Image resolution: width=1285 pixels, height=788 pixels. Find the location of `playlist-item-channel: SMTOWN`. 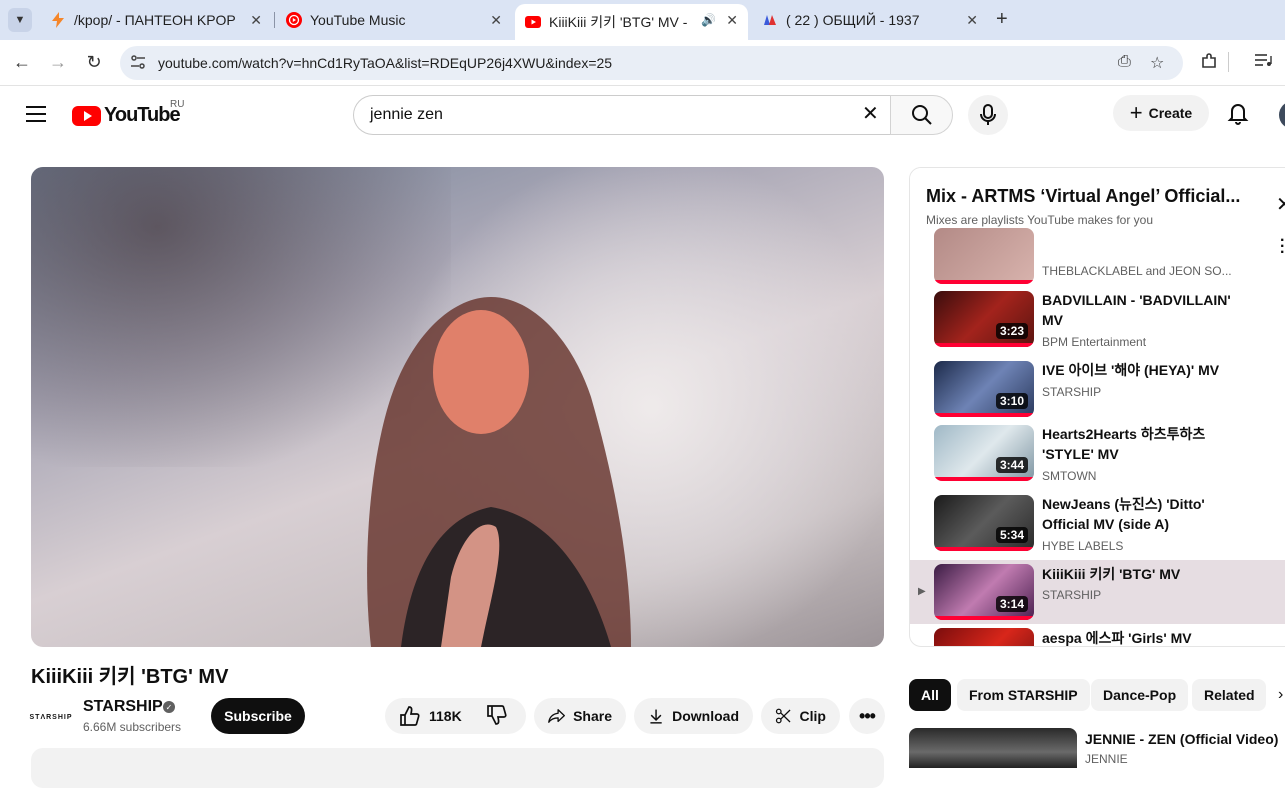

playlist-item-channel: SMTOWN is located at coordinates (1069, 476).